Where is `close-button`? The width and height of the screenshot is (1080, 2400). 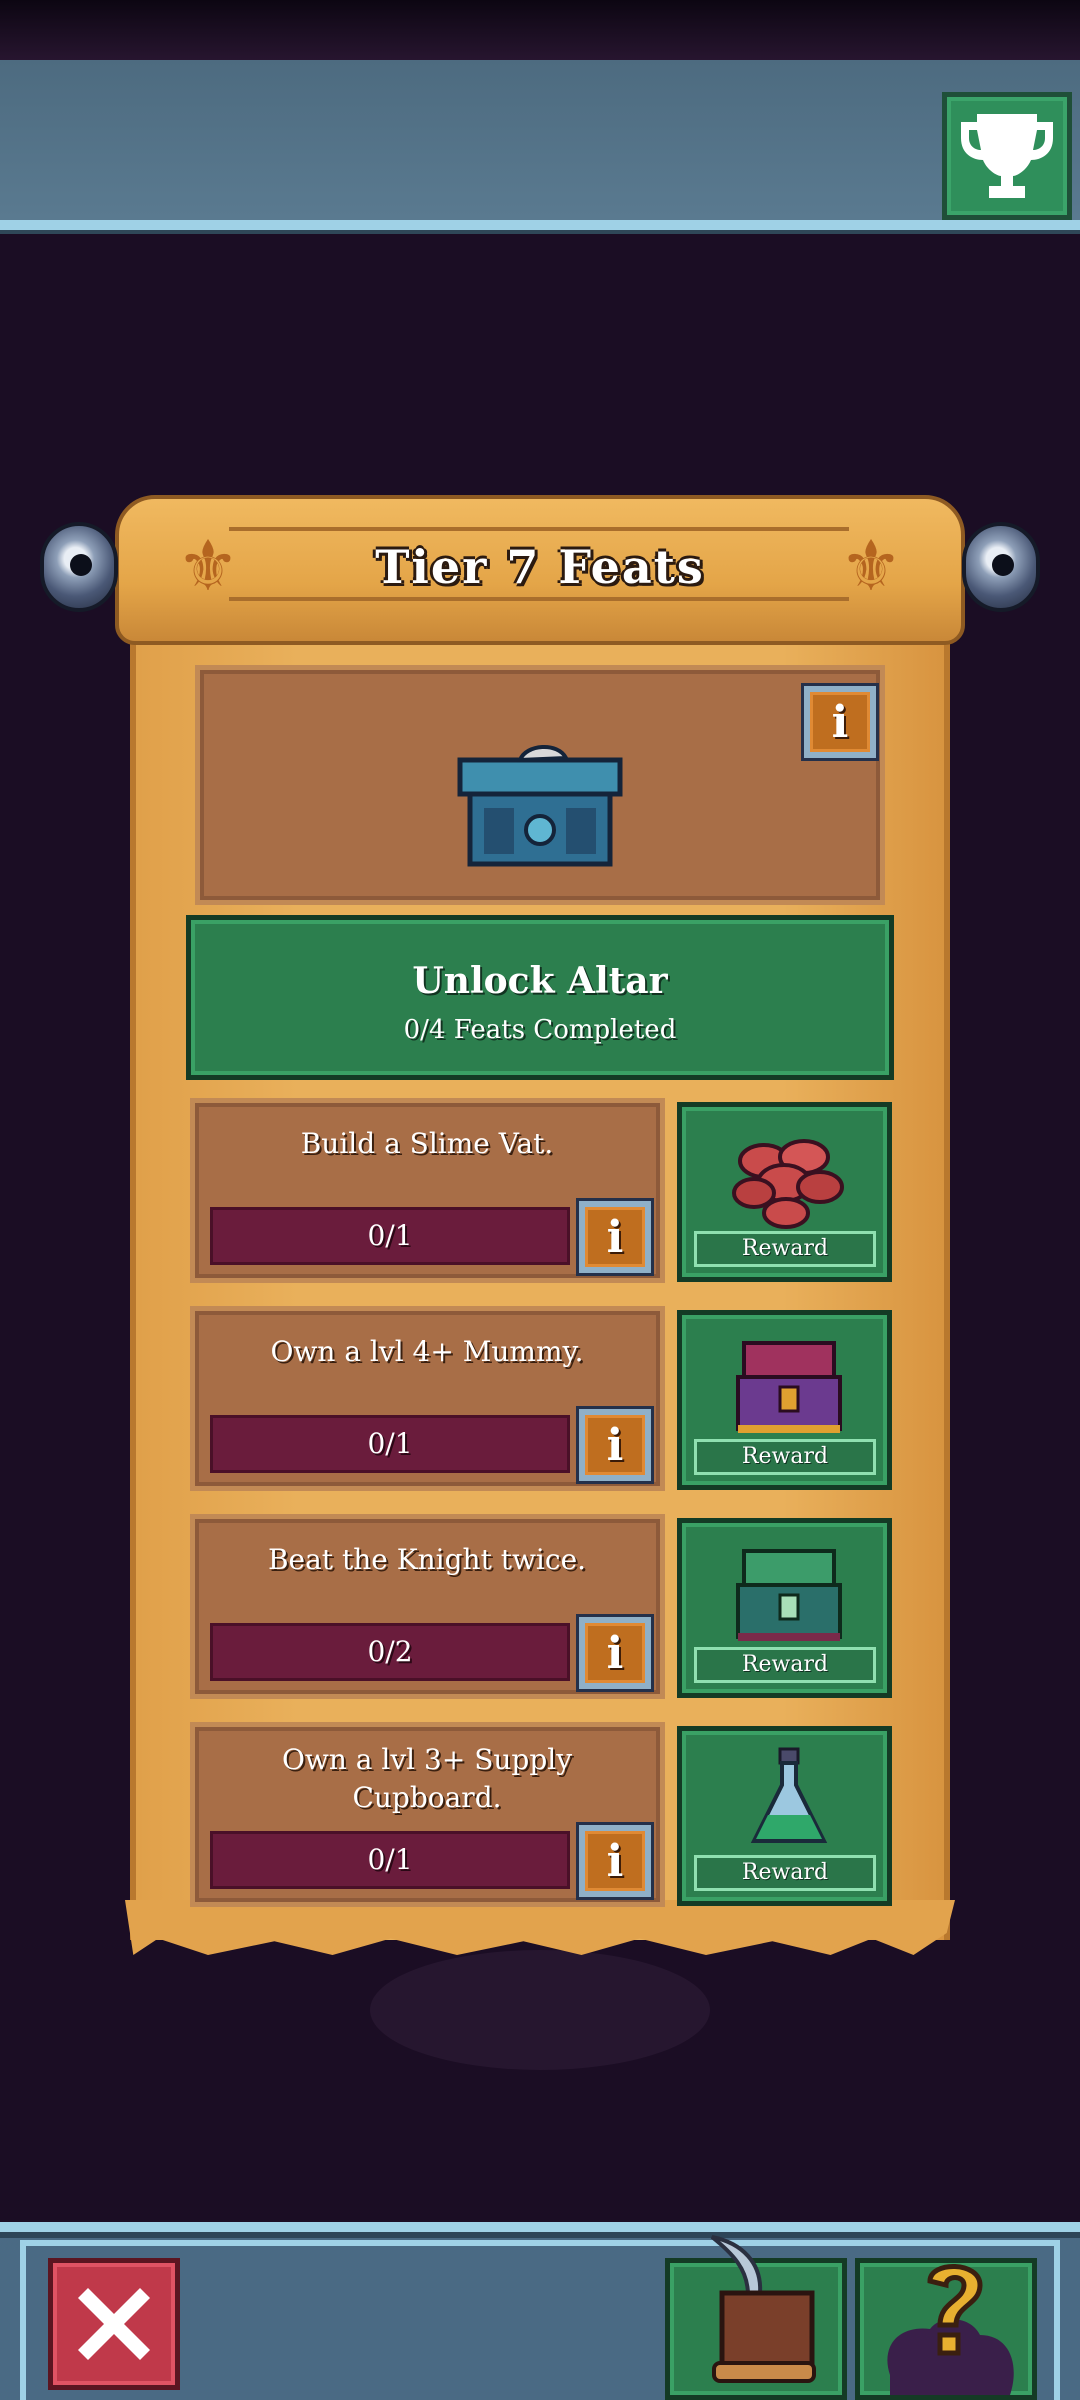 close-button is located at coordinates (114, 2324).